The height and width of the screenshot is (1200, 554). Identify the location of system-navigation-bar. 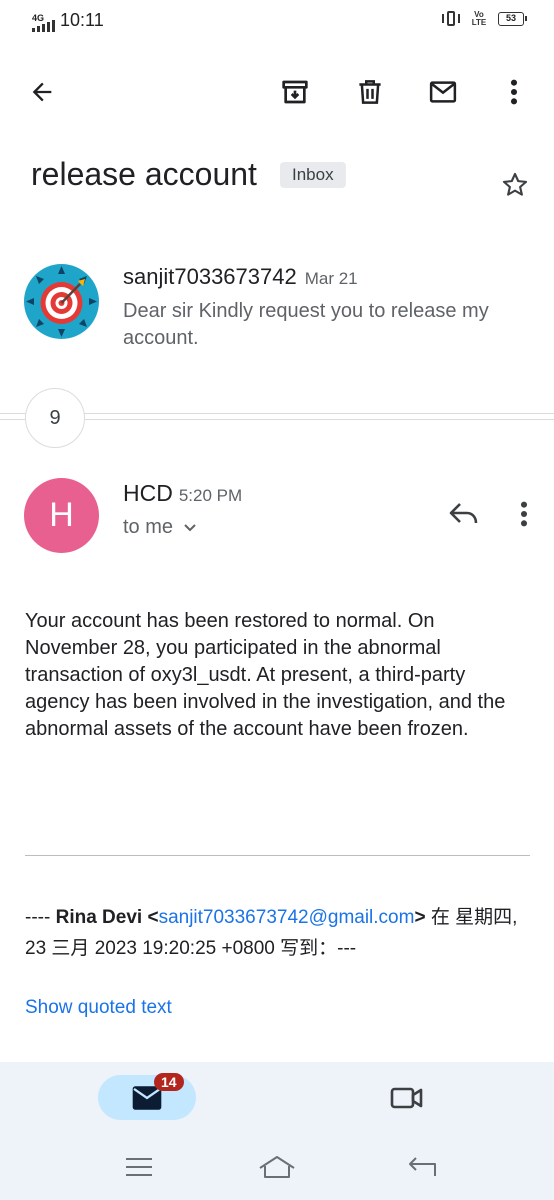
(277, 1167).